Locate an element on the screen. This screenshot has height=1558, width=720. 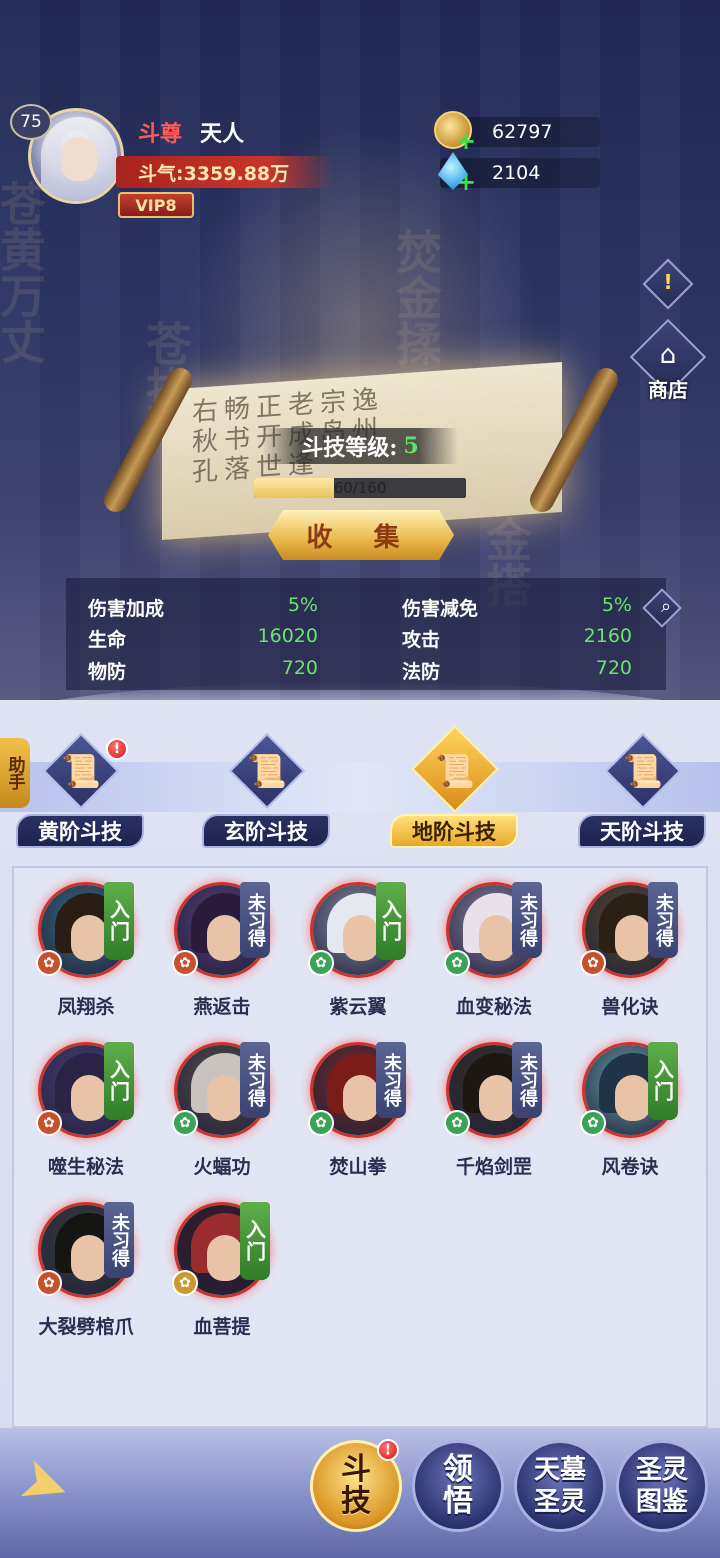
skill-card: ✿ 入门凤翔杀 is located at coordinates (86, 948).